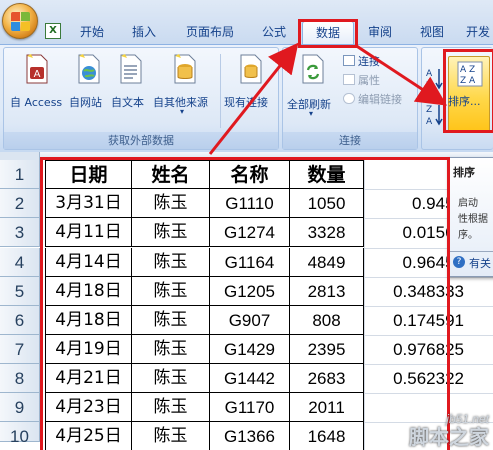 Image resolution: width=493 pixels, height=450 pixels. I want to click on refresh-all-button: 全部刷新 ▾, so click(313, 87).